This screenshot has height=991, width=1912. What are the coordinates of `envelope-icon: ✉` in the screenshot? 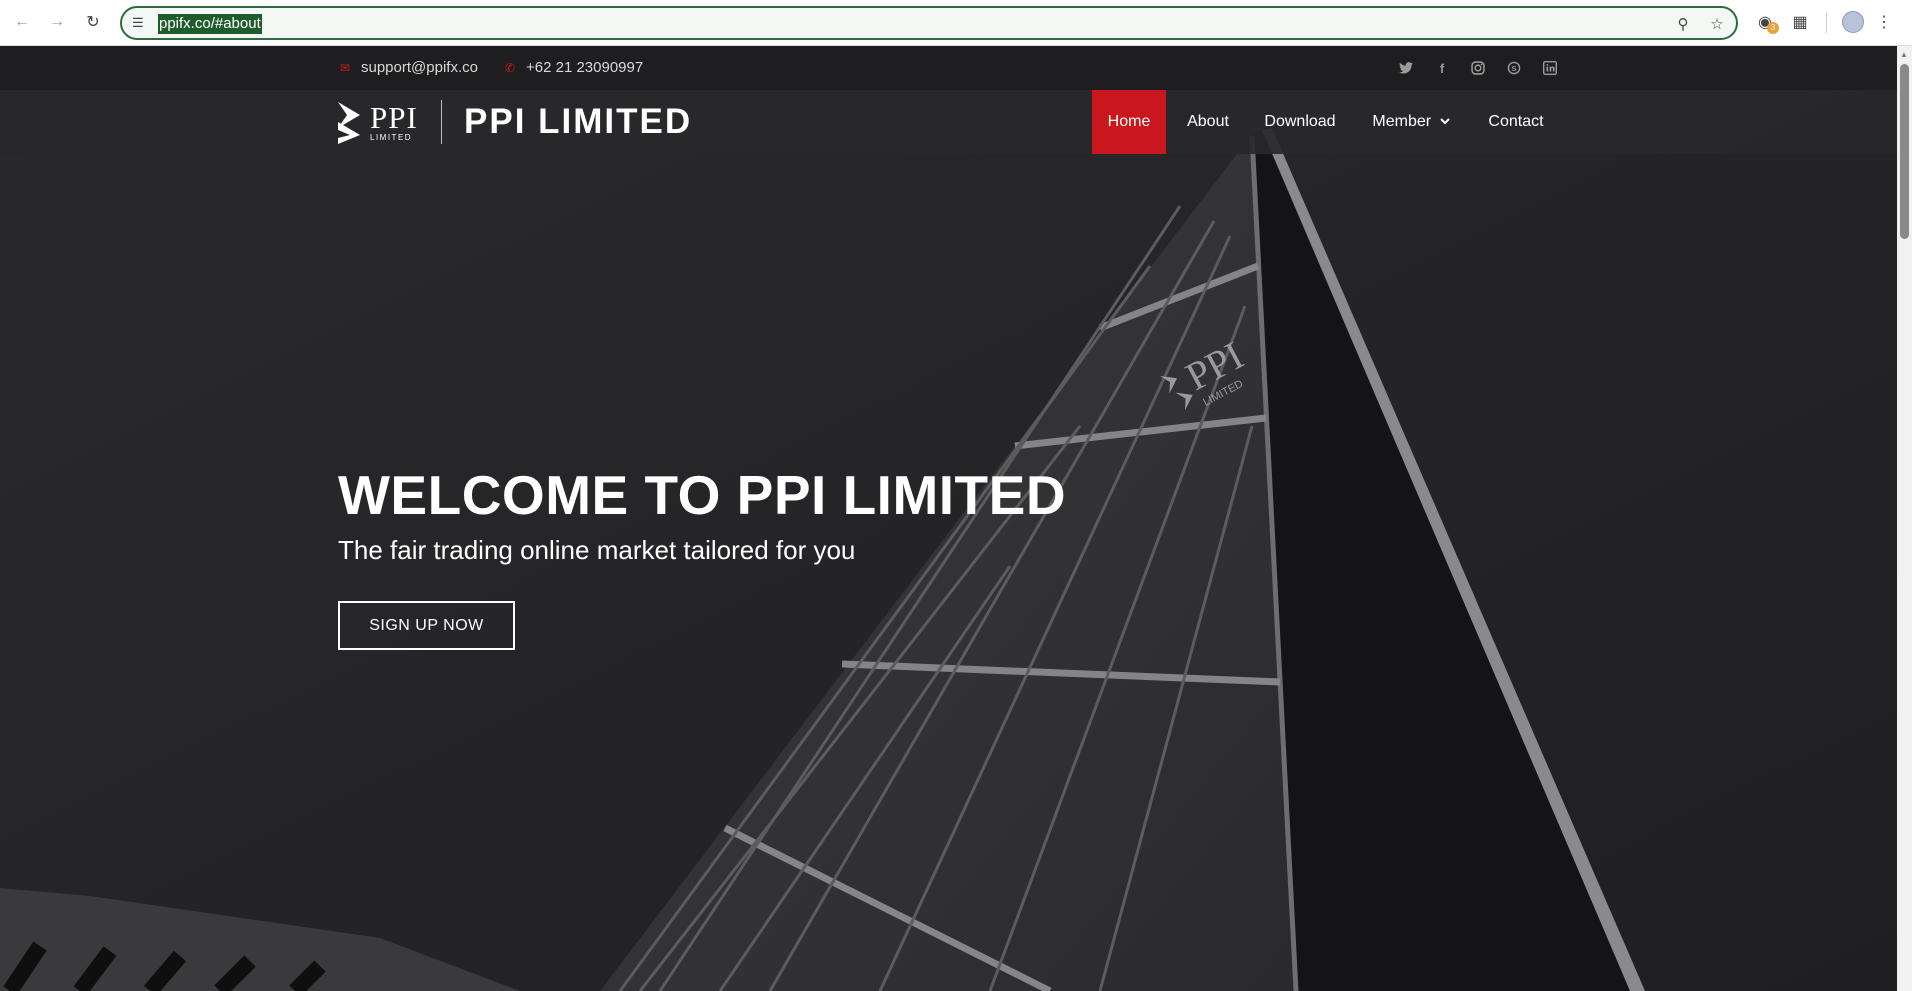 It's located at (345, 67).